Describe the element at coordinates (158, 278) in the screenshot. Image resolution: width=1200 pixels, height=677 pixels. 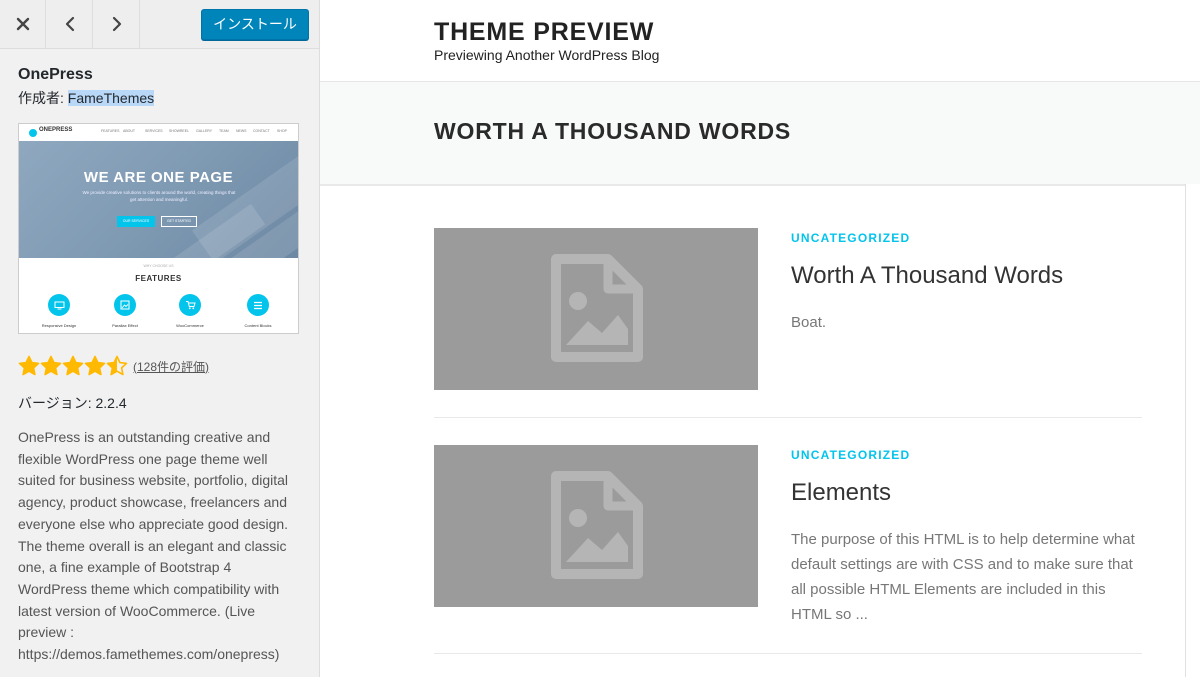
I see `screenshot-features-title: FEATURES` at that location.